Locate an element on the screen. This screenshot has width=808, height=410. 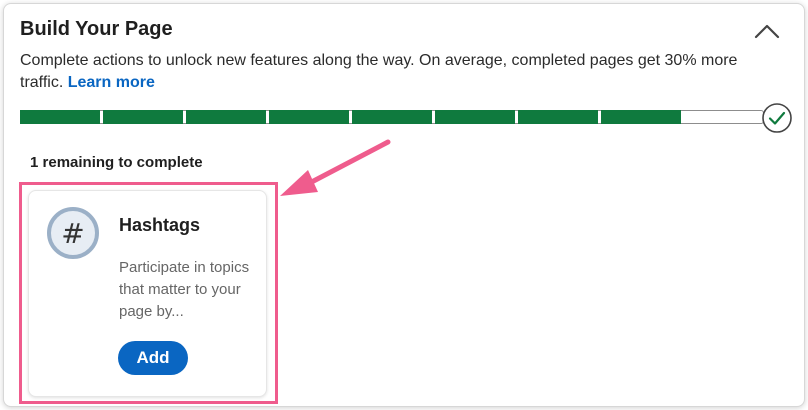
progress-bar is located at coordinates (392, 117).